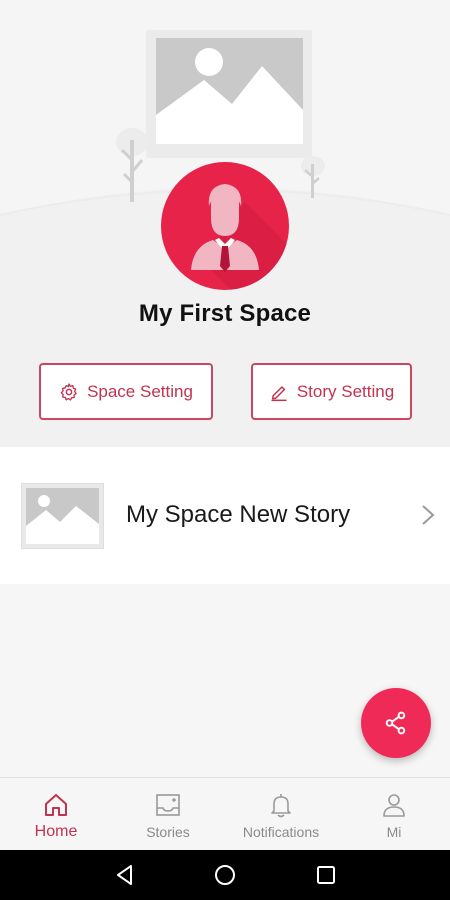 Image resolution: width=450 pixels, height=900 pixels. Describe the element at coordinates (140, 391) in the screenshot. I see `space-setting-label: Space Setting` at that location.